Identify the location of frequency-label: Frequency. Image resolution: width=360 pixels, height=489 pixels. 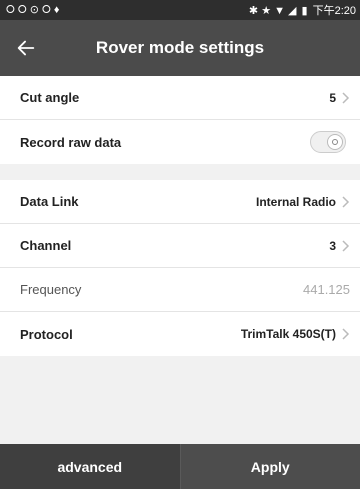
(51, 289).